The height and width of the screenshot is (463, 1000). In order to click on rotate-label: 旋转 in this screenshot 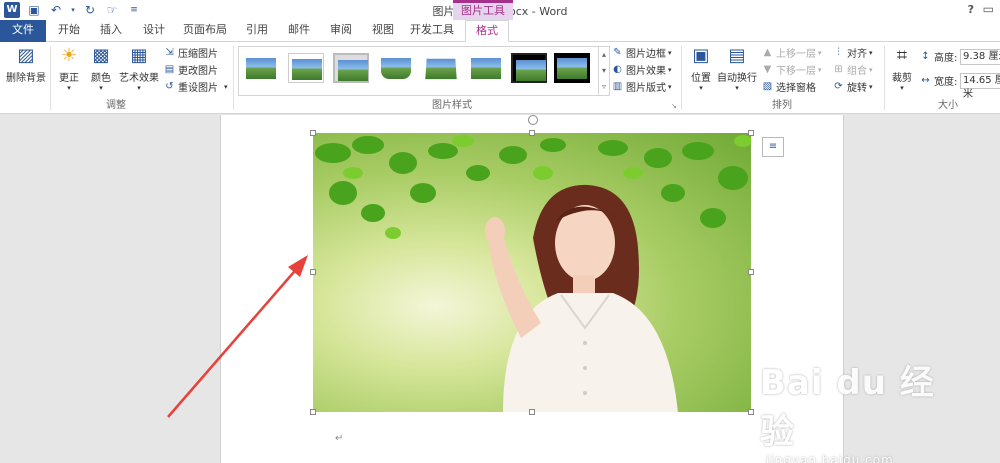, I will do `click(857, 88)`.